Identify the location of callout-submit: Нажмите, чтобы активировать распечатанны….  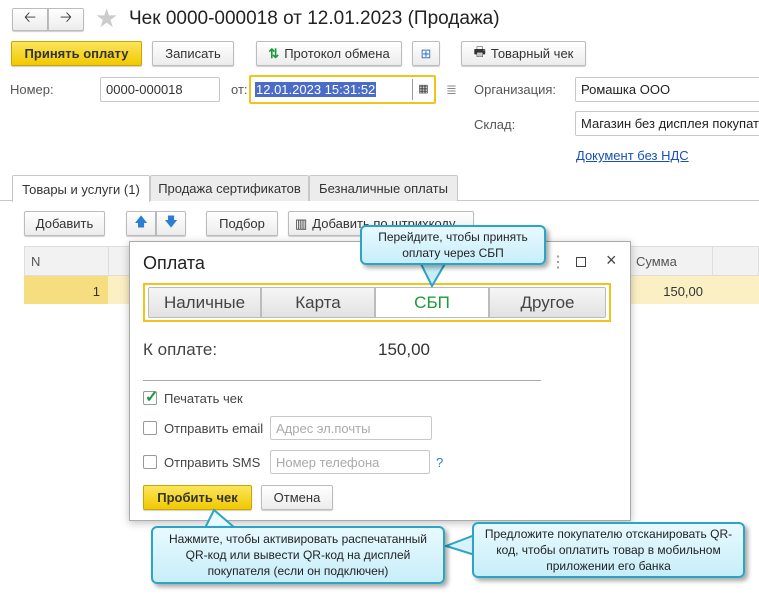
(298, 555).